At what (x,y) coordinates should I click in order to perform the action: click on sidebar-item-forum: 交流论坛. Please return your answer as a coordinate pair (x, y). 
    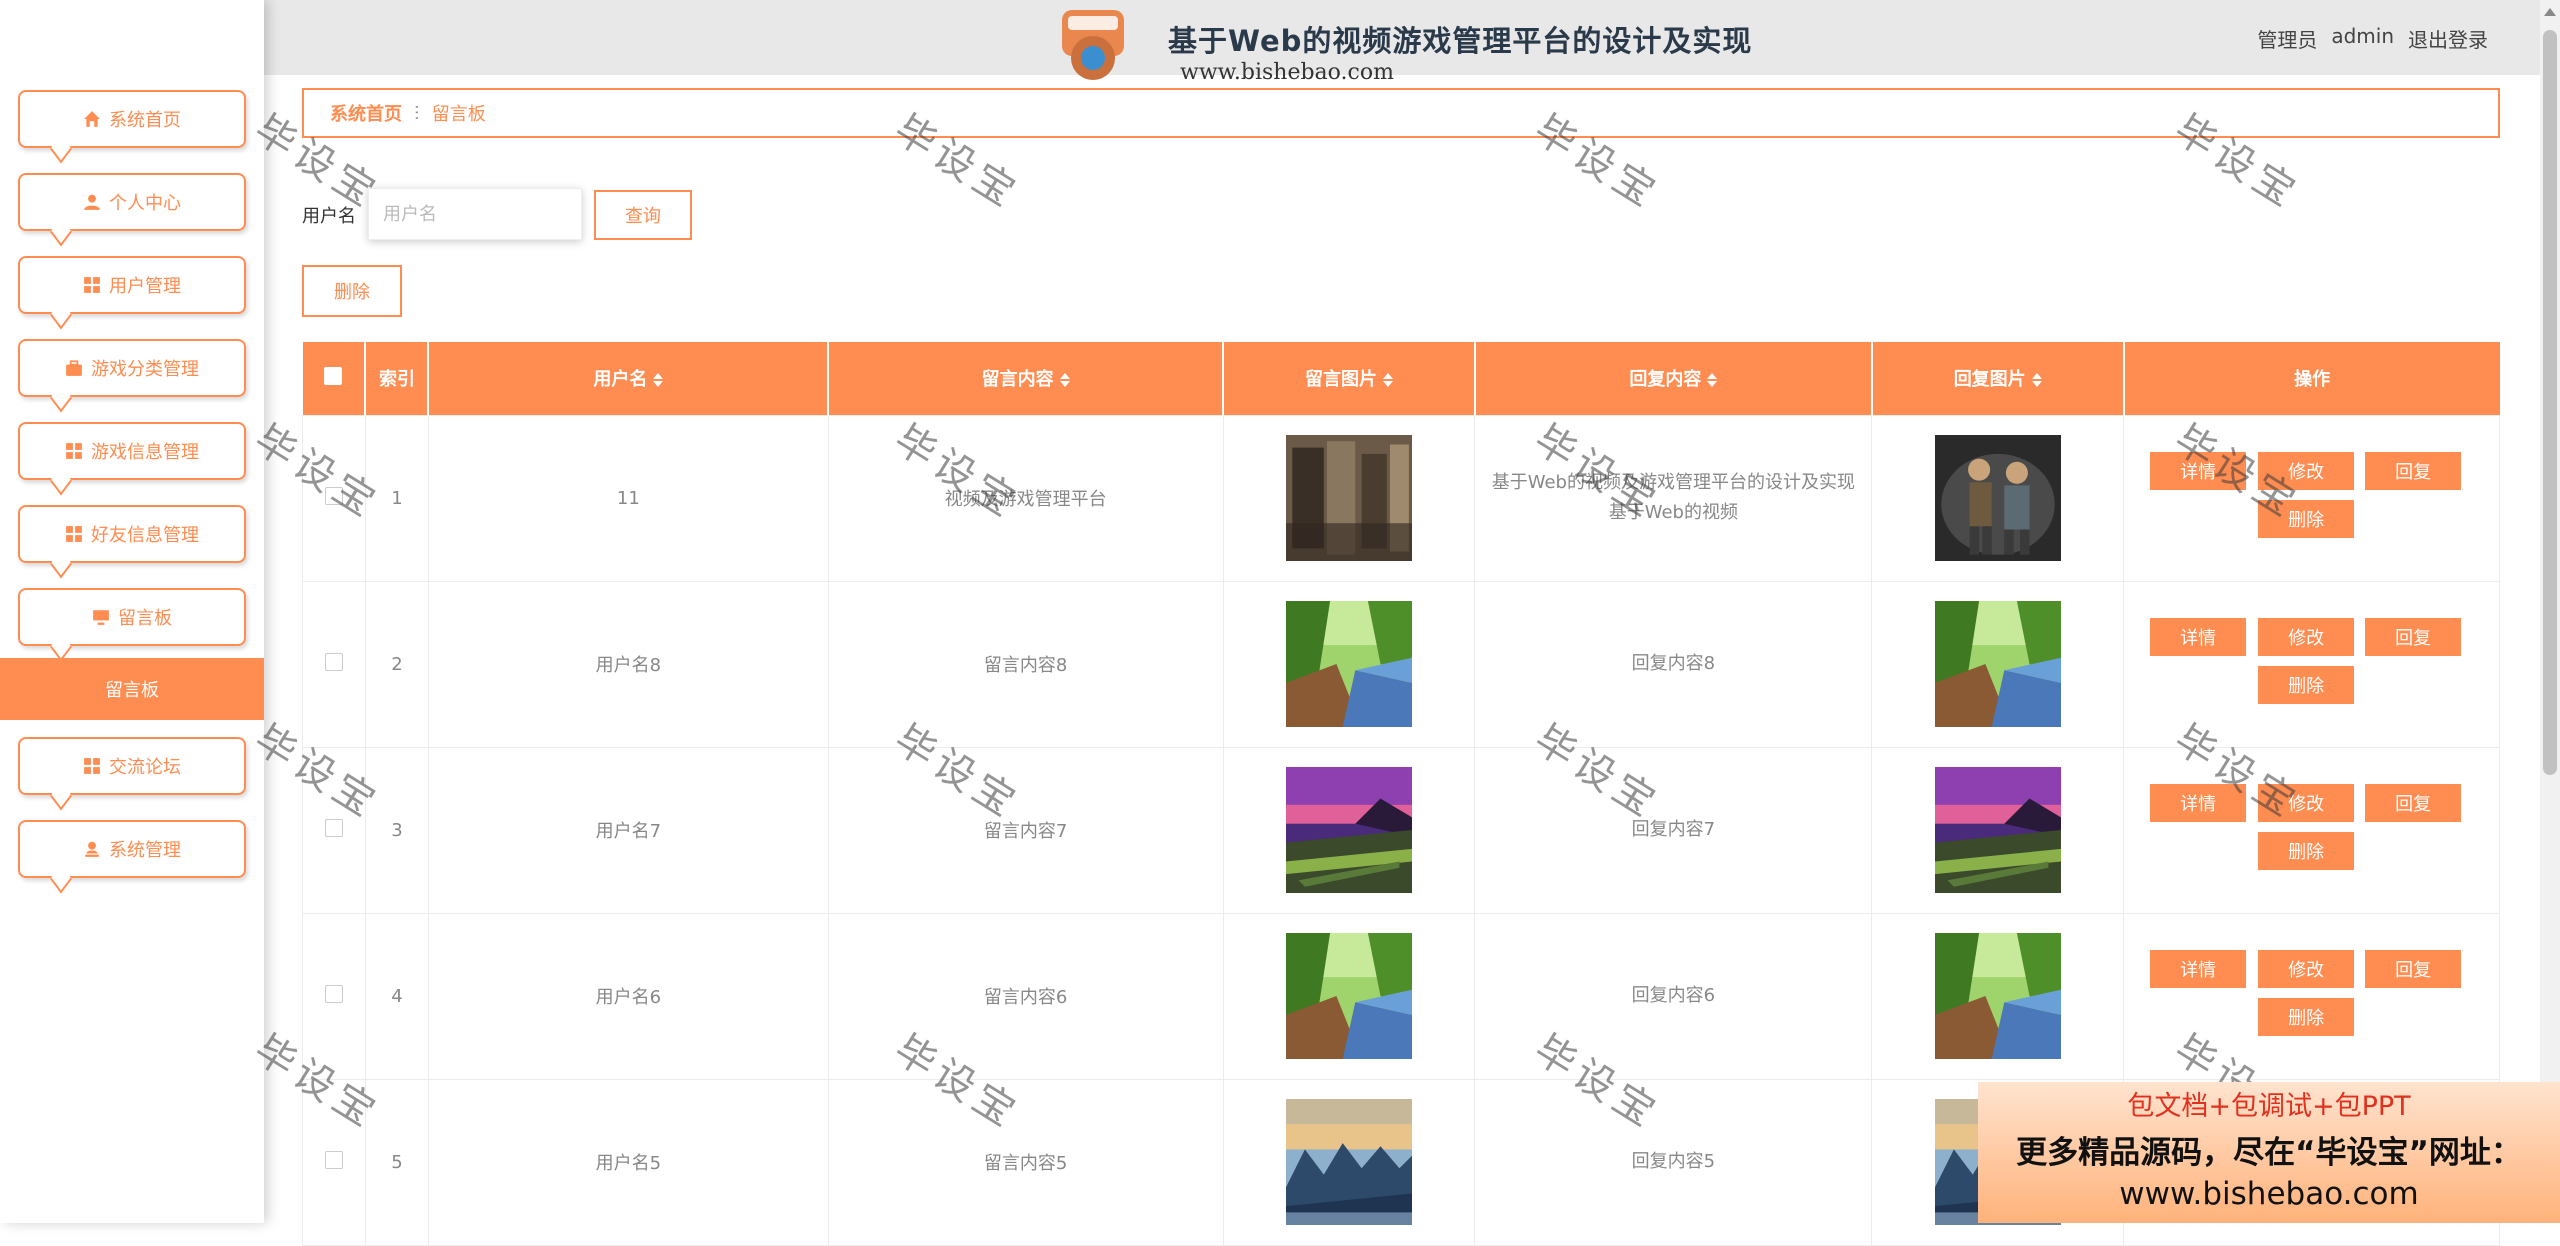
    Looking at the image, I should click on (132, 766).